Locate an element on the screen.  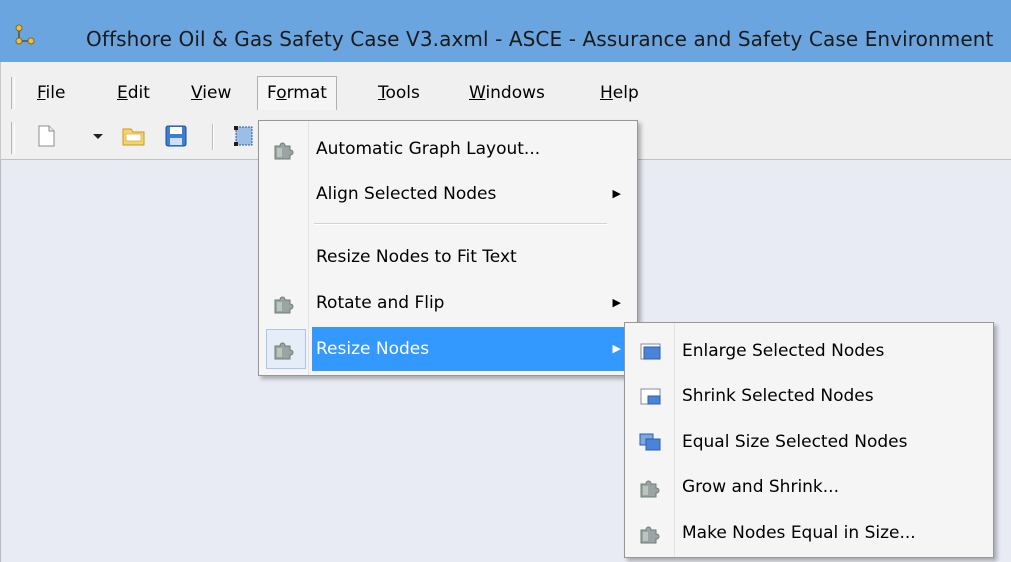
menu-item-rotate-and-flip: Rotate and Flip ▶ is located at coordinates (448, 303).